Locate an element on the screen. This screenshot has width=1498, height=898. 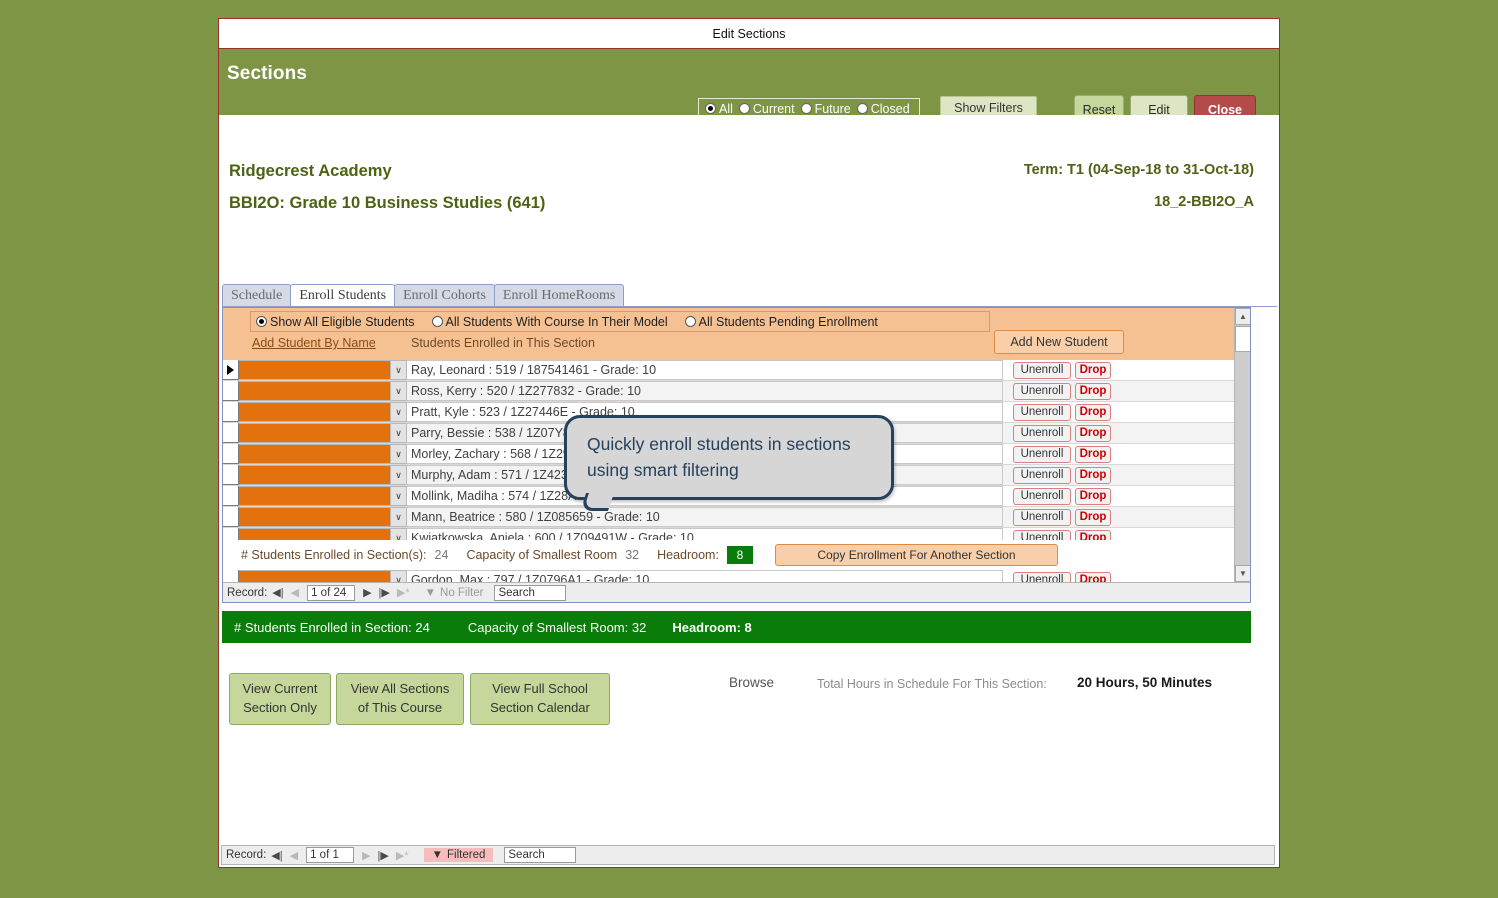
add-new-student-button: Add New Student is located at coordinates (1059, 342).